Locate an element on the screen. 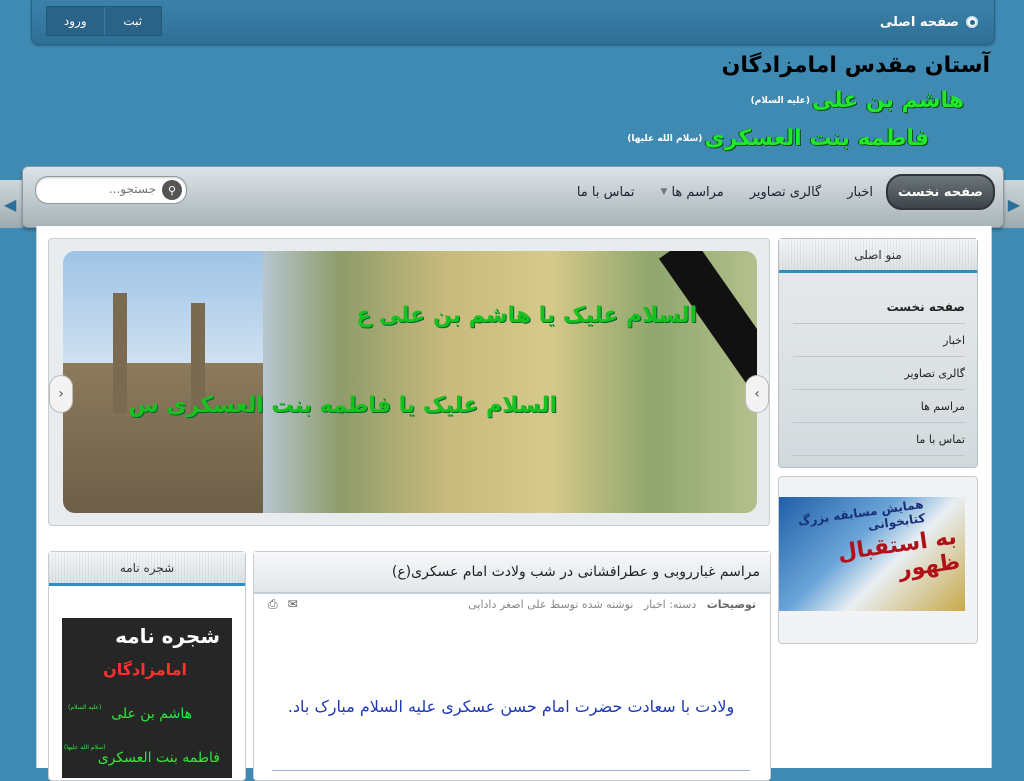 This screenshot has width=1024, height=781. main-menu-title: منو اصلی is located at coordinates (878, 256).